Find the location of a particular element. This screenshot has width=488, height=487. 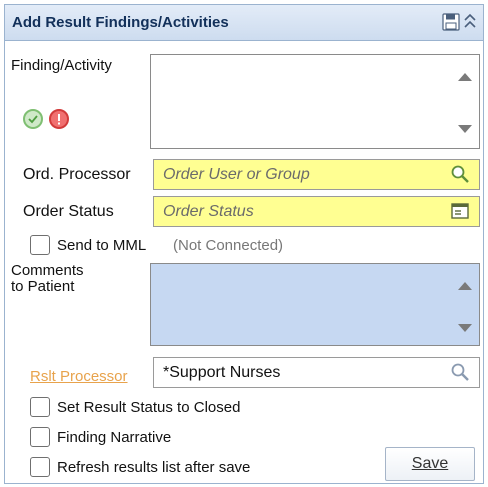

finding-activity-label: Finding/Activity is located at coordinates (61, 65).